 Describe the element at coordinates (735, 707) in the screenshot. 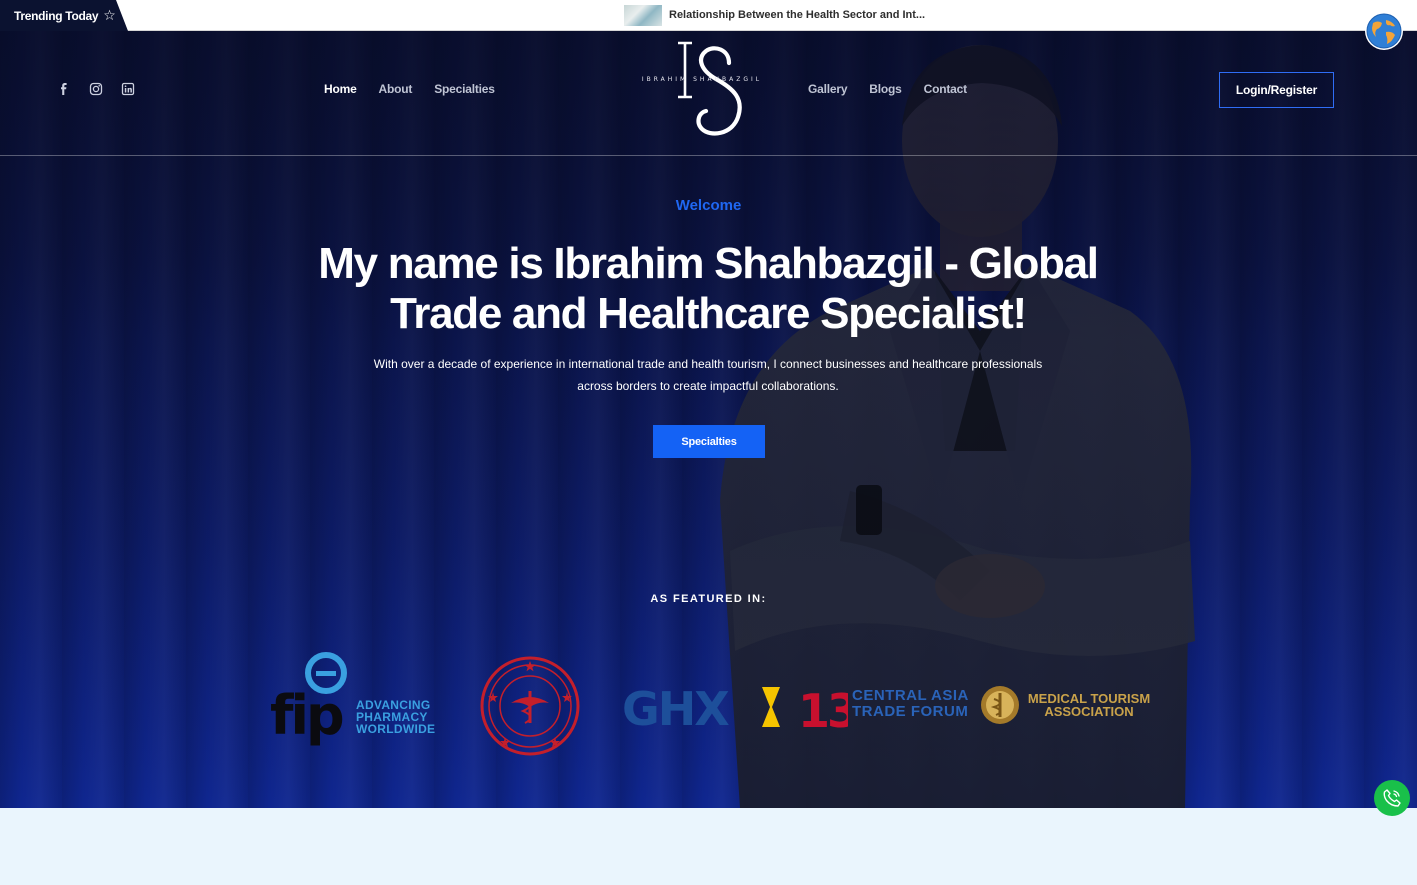

I see `ghx-logo: GHX 13` at that location.